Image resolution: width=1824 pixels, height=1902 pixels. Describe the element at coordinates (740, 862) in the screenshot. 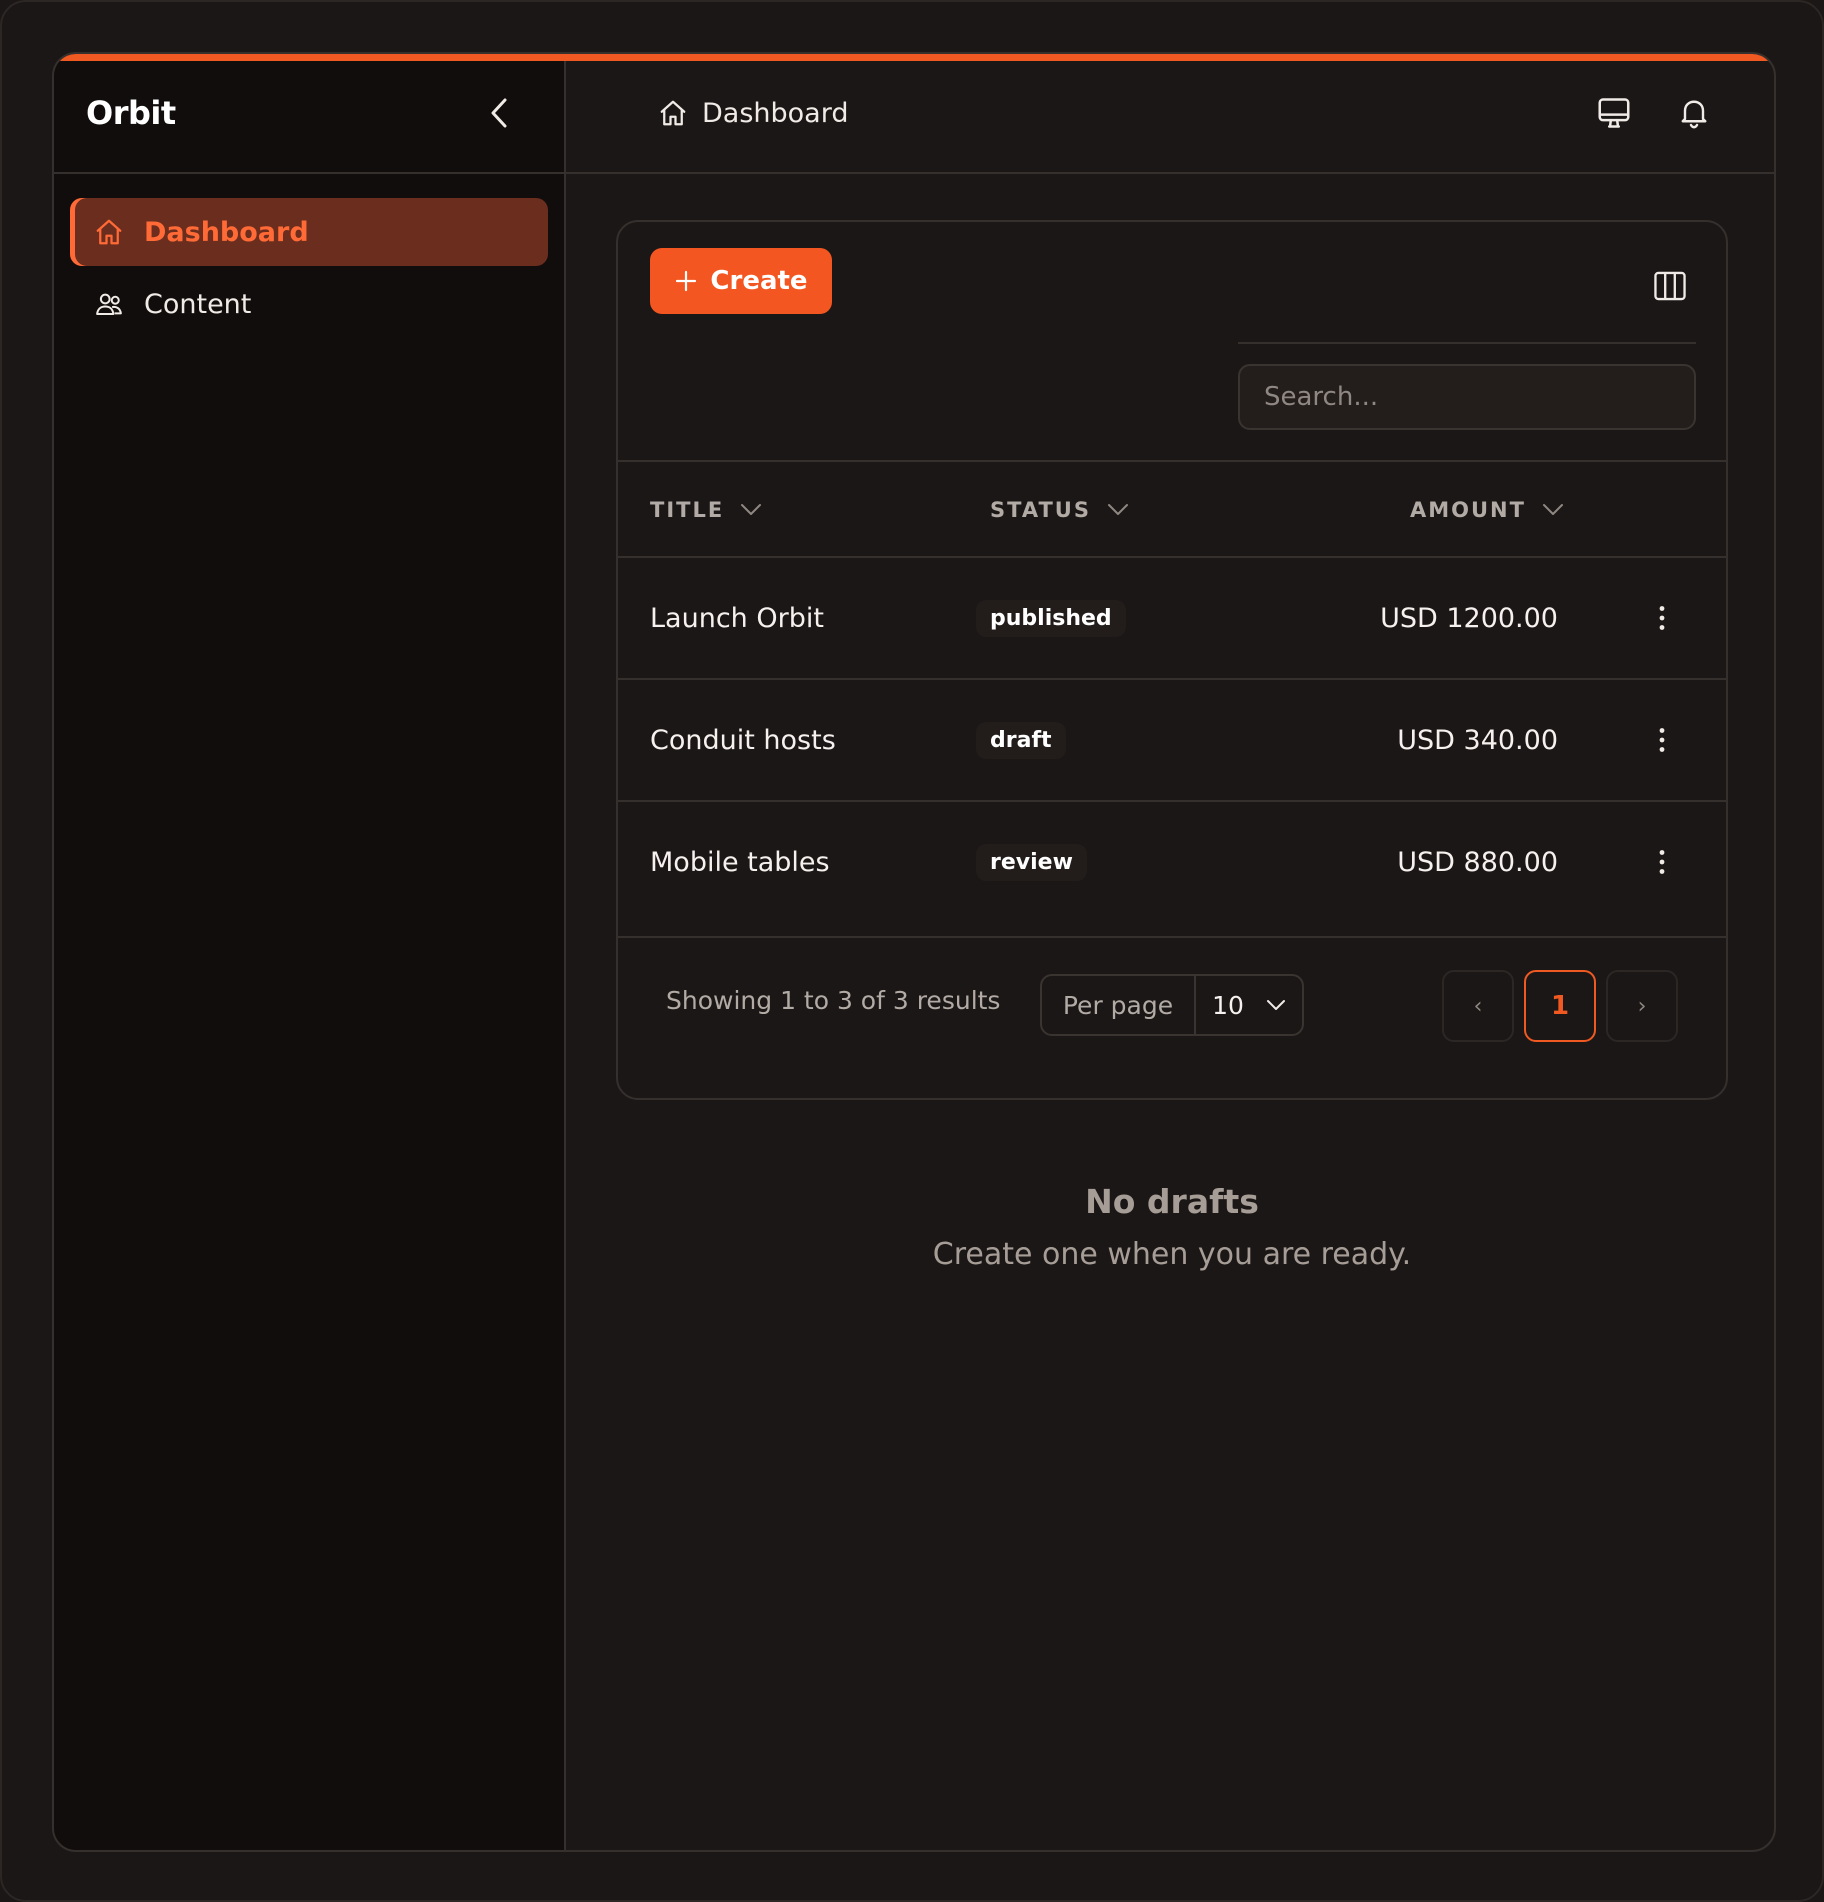

I see `row-title: Mobile tables` at that location.